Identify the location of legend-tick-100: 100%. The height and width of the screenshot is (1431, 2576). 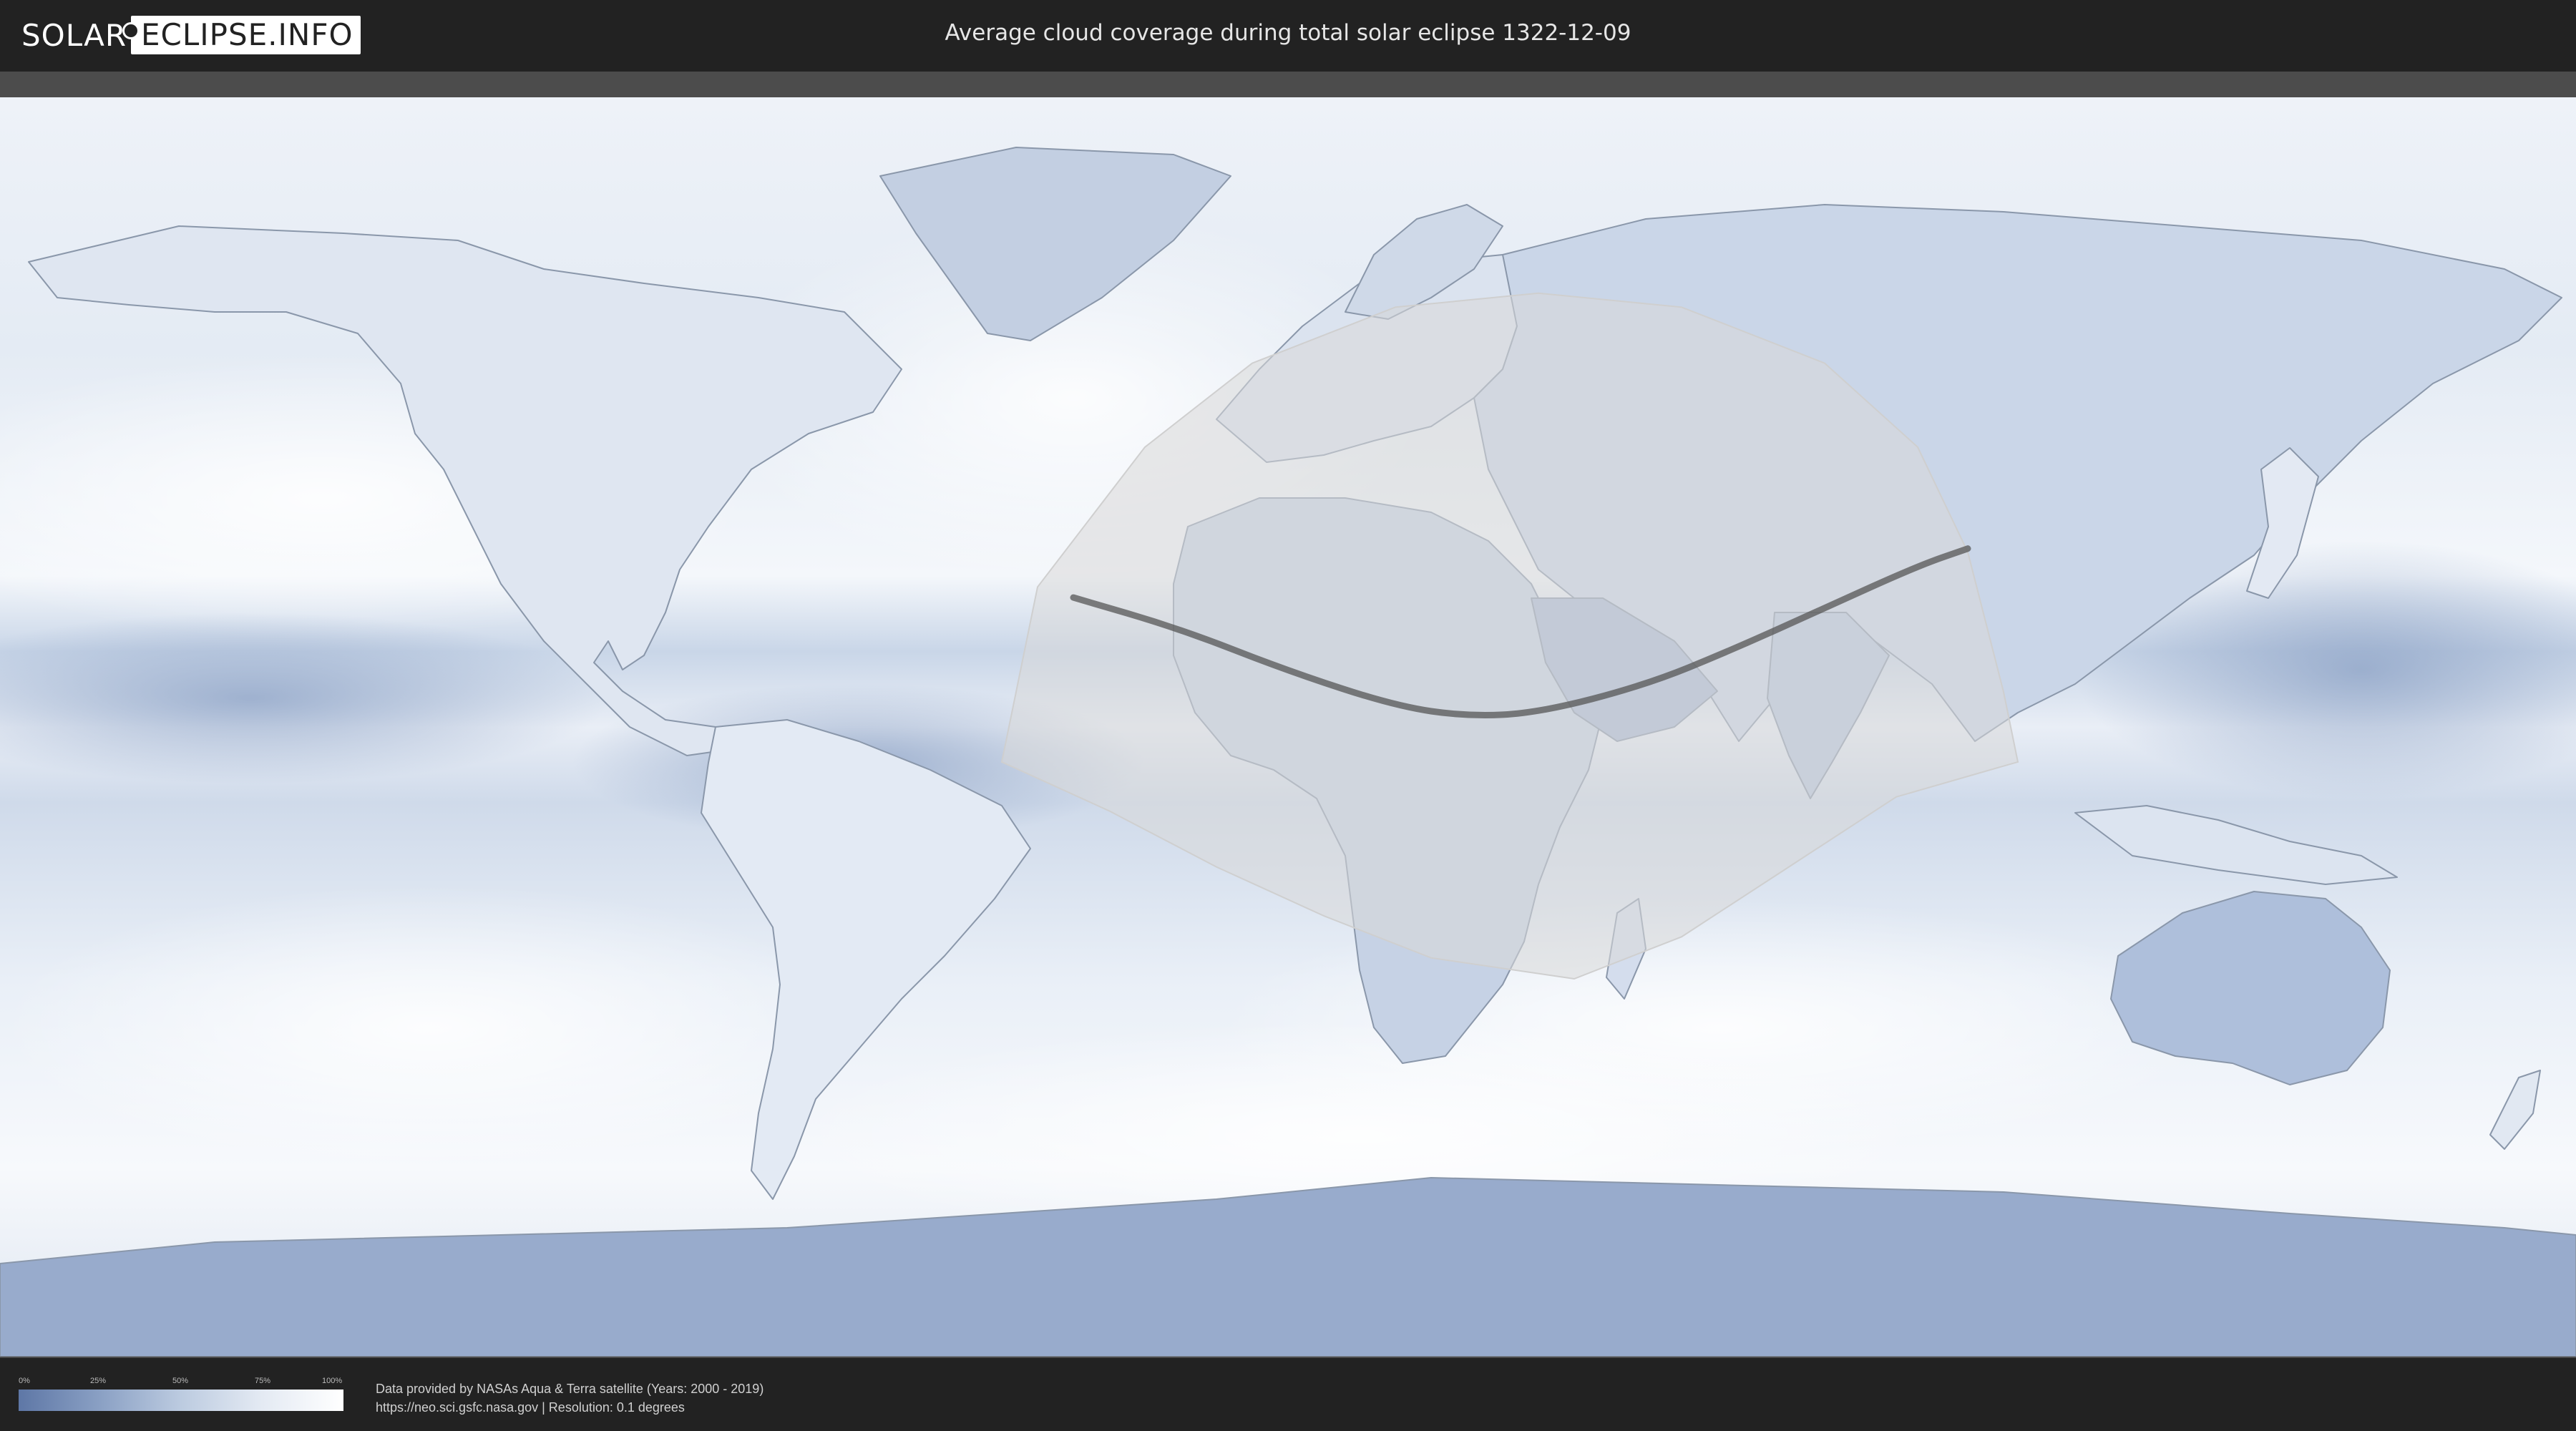
(332, 1381).